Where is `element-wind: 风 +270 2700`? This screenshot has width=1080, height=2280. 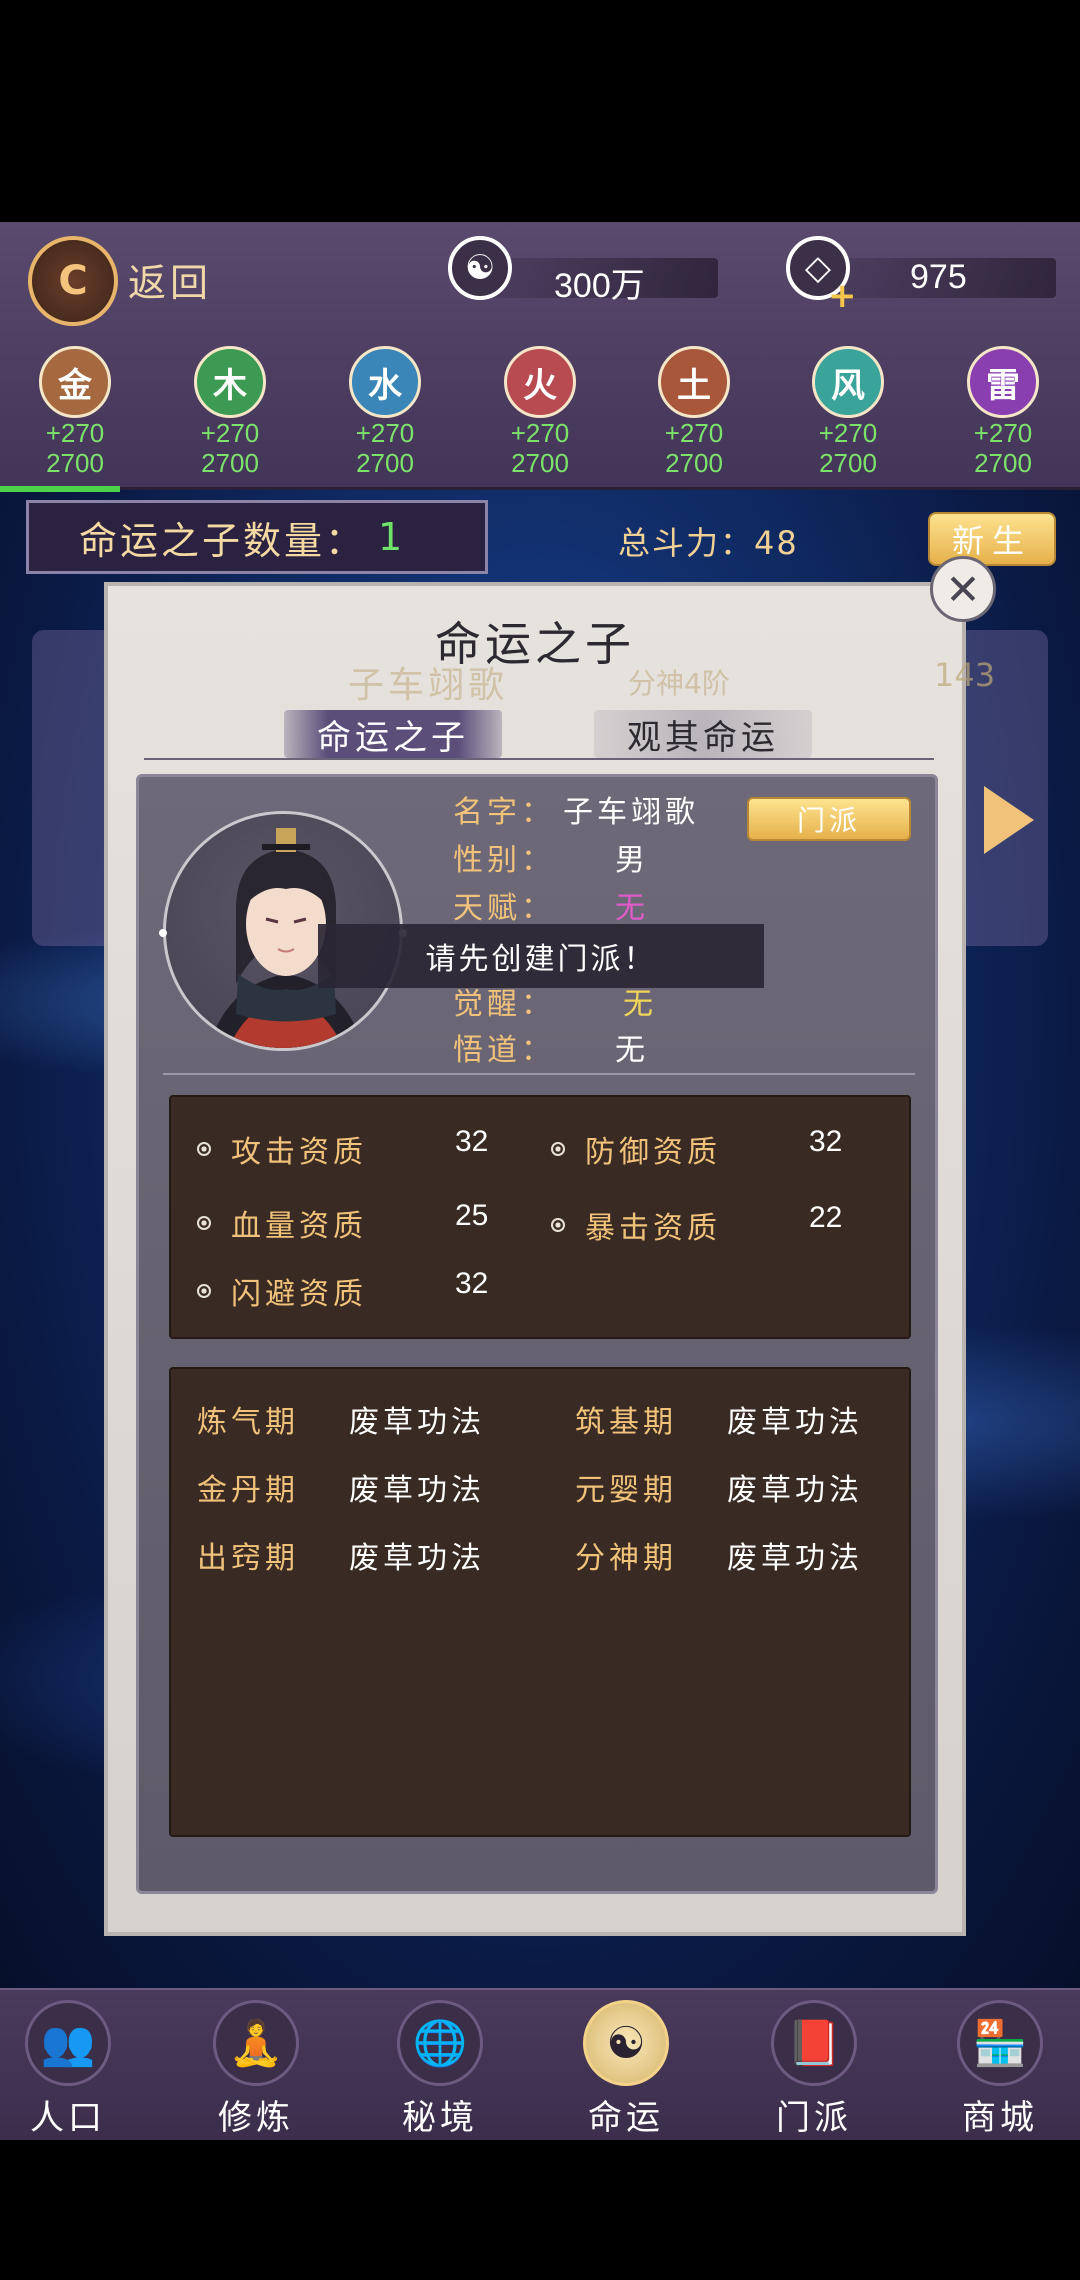
element-wind: 风 +270 2700 is located at coordinates (848, 412).